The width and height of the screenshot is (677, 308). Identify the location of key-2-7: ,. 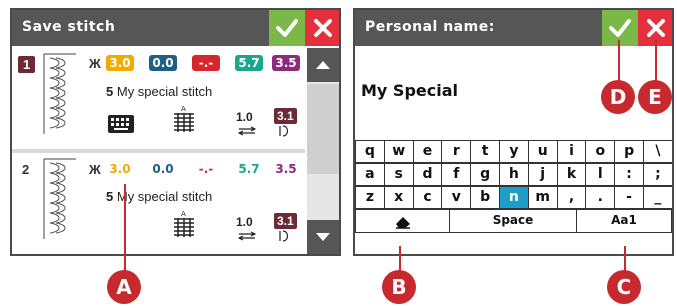
(571, 197).